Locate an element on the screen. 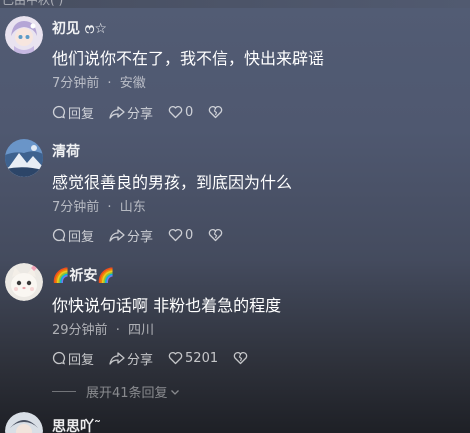 The width and height of the screenshot is (470, 433). like-count: 5201 is located at coordinates (202, 358).